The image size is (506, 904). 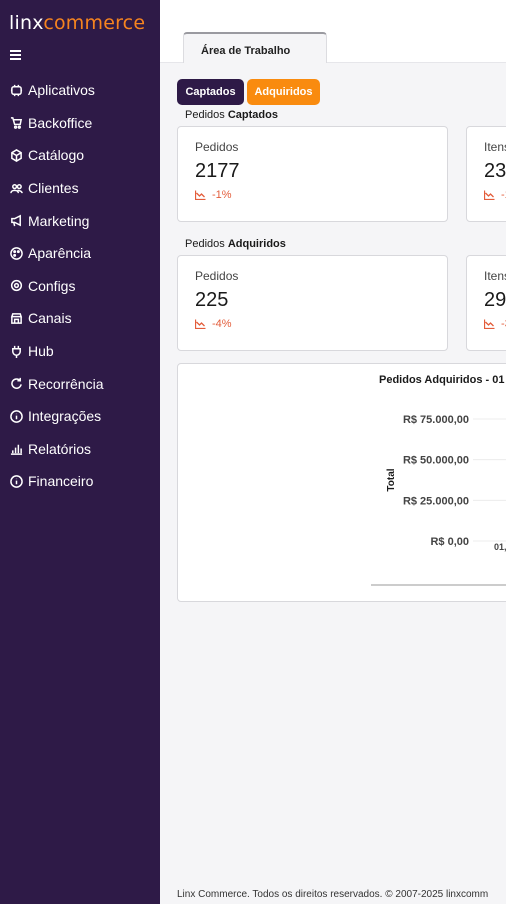 I want to click on card-adquiridos-itens: Itens 29 -3, so click(x=486, y=303).